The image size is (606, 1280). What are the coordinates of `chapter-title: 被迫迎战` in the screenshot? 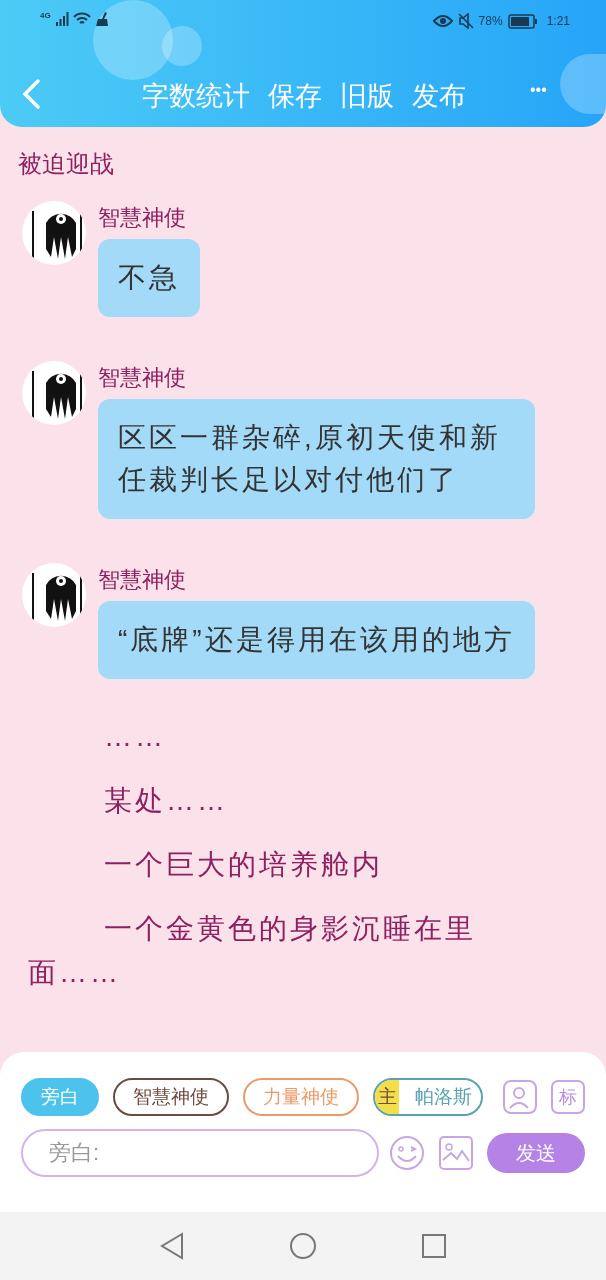 It's located at (66, 164).